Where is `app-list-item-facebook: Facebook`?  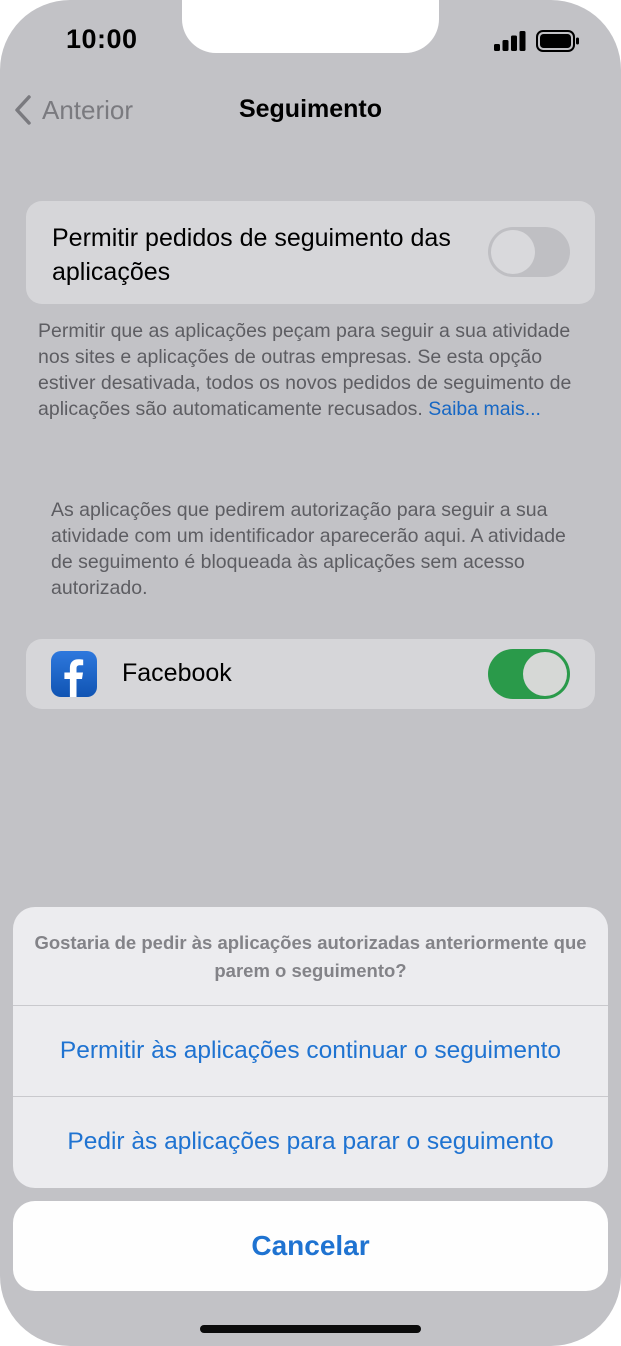 app-list-item-facebook: Facebook is located at coordinates (310, 674).